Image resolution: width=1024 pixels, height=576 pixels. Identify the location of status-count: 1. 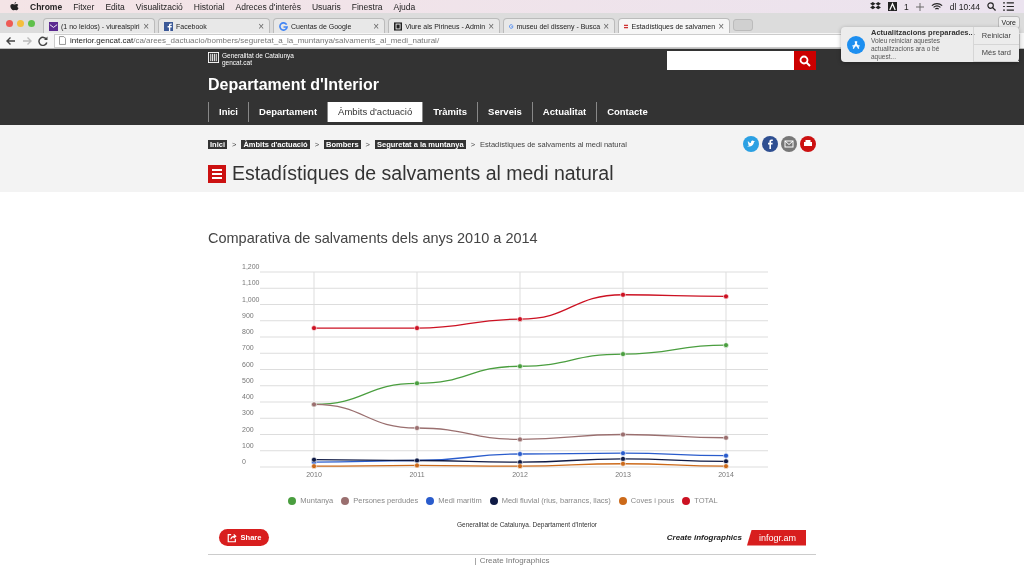
(906, 6).